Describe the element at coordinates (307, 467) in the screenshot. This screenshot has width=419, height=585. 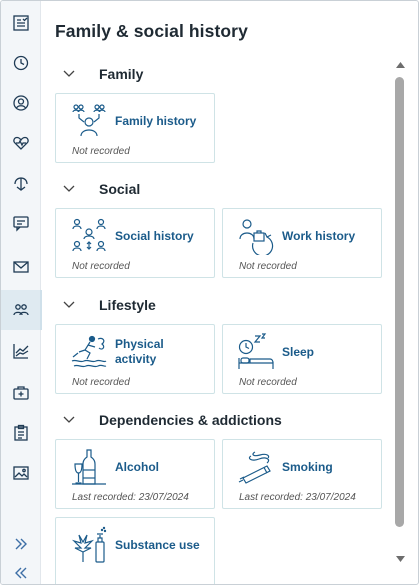
I see `card-title: Smoking` at that location.